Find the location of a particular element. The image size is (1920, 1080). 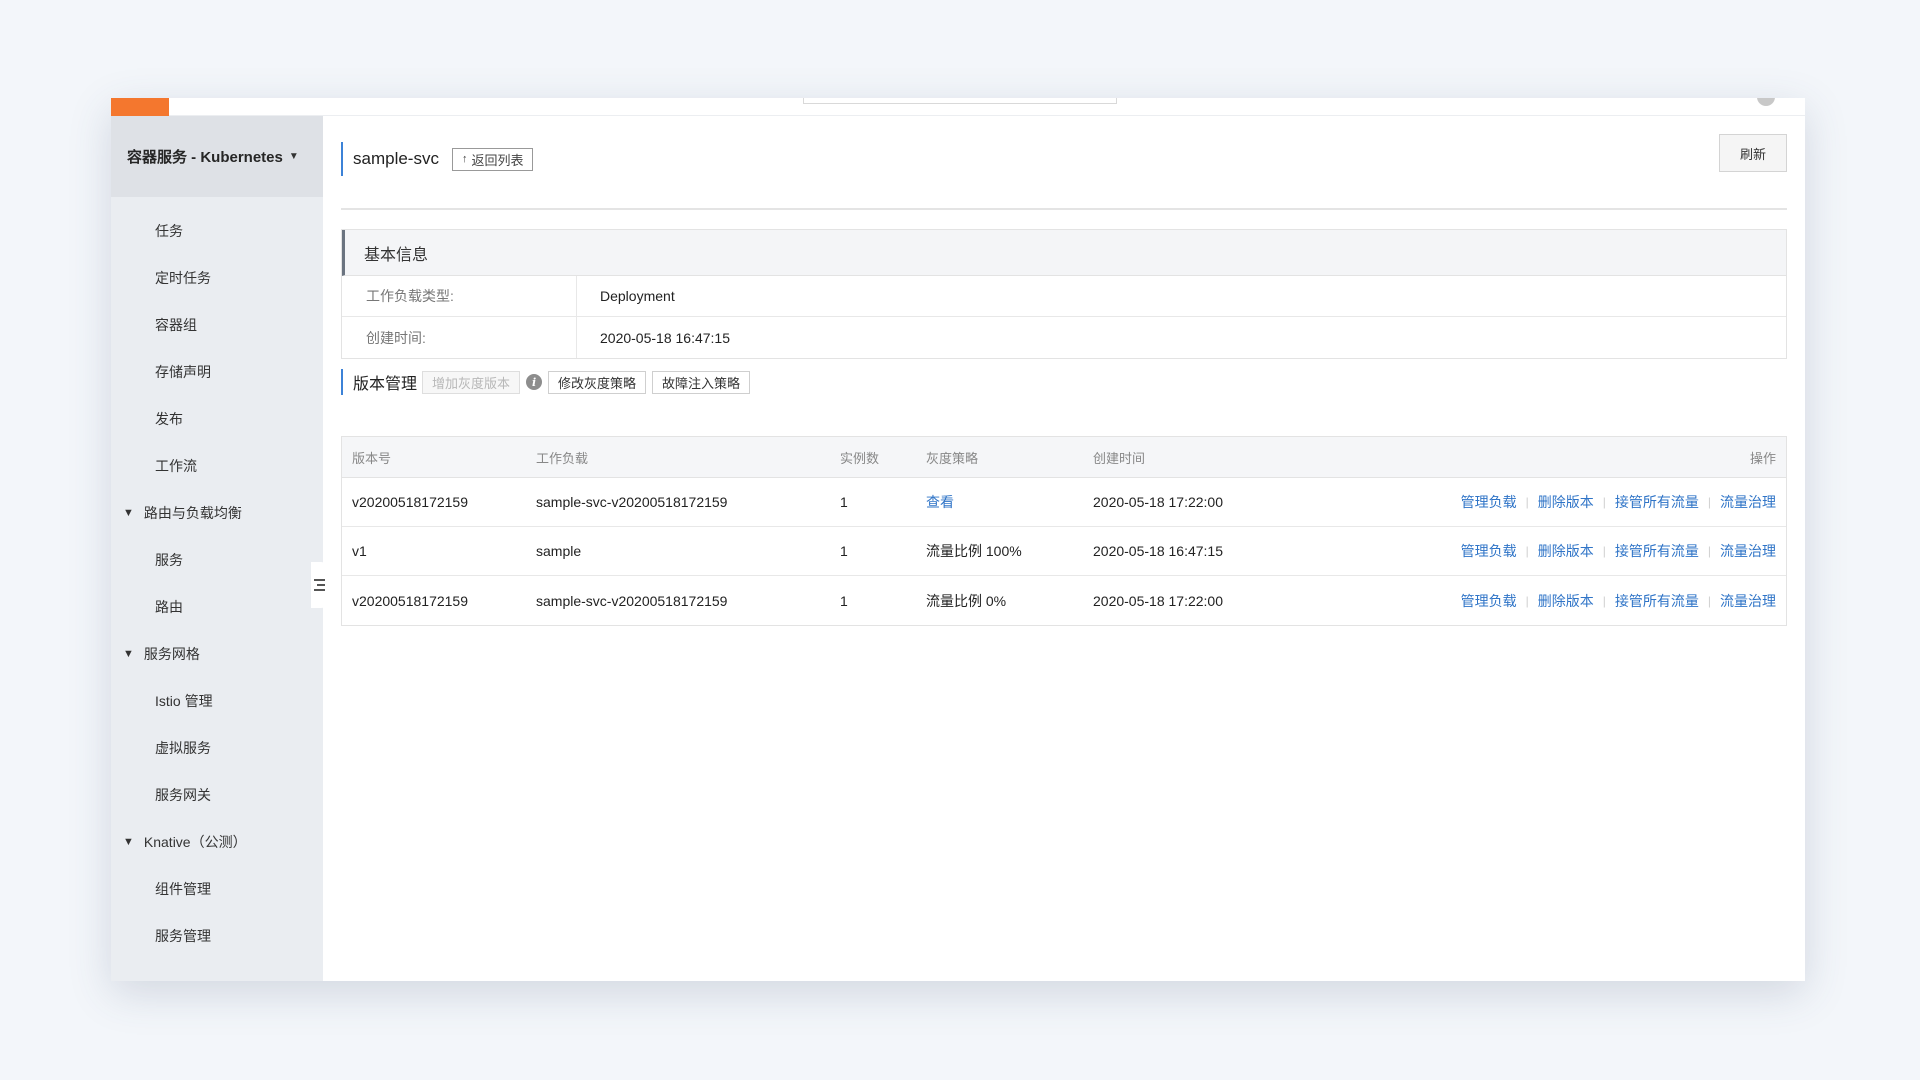

page-title: sample-svc is located at coordinates (396, 158).